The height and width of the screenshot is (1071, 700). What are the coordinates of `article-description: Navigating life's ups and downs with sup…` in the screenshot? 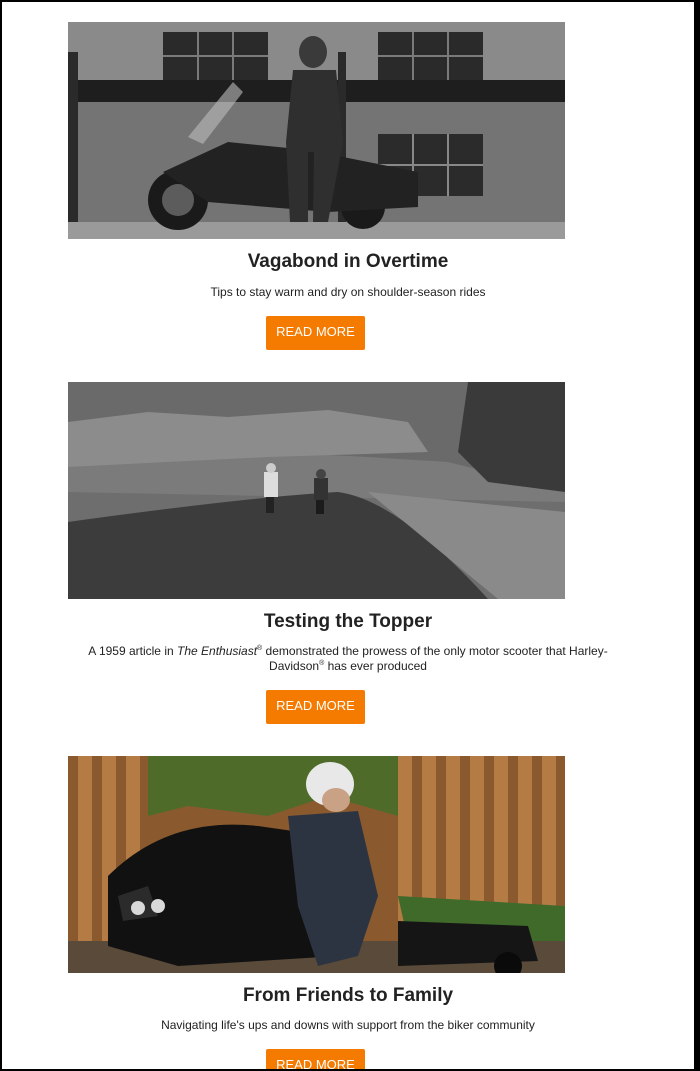 It's located at (348, 1025).